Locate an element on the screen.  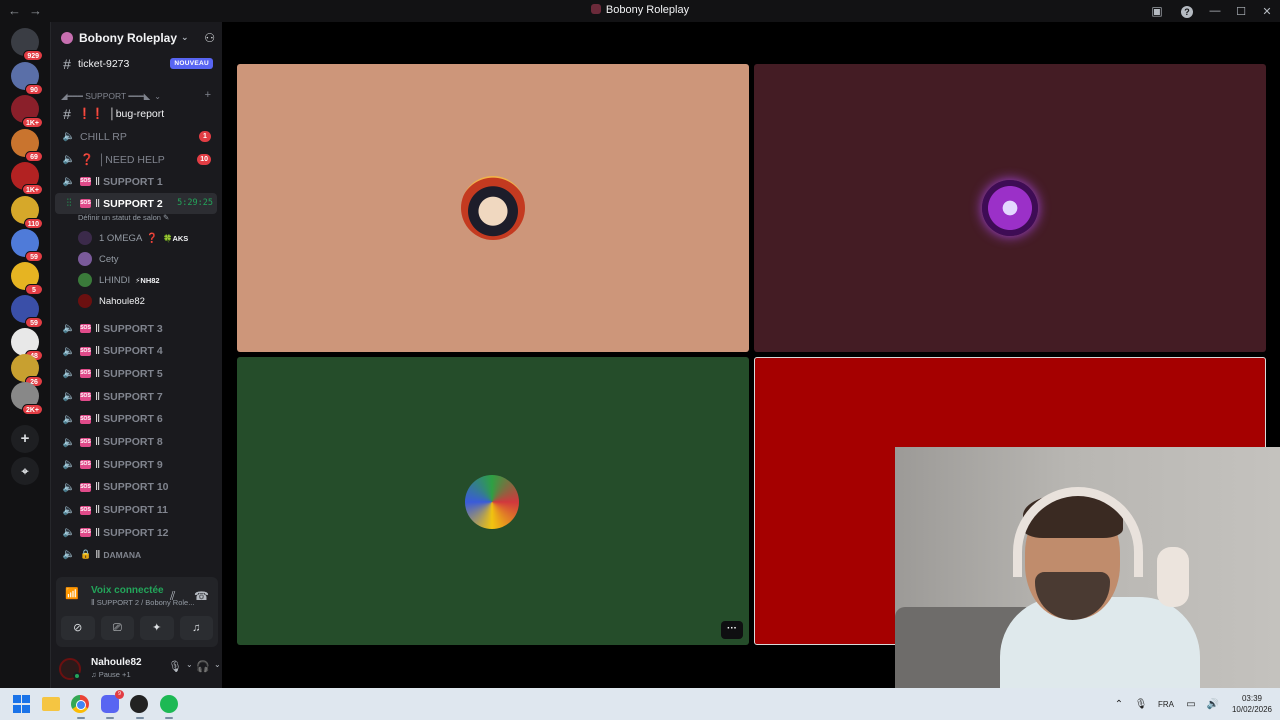
windows-start-icon is located at coordinates (22, 704).